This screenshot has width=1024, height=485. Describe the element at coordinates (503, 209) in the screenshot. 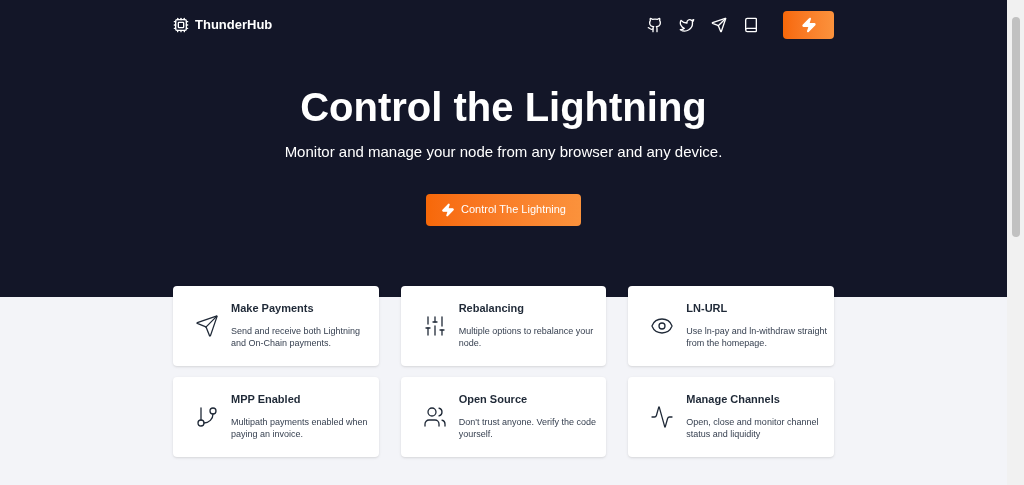

I see `cta-button: Control The Lightning` at that location.